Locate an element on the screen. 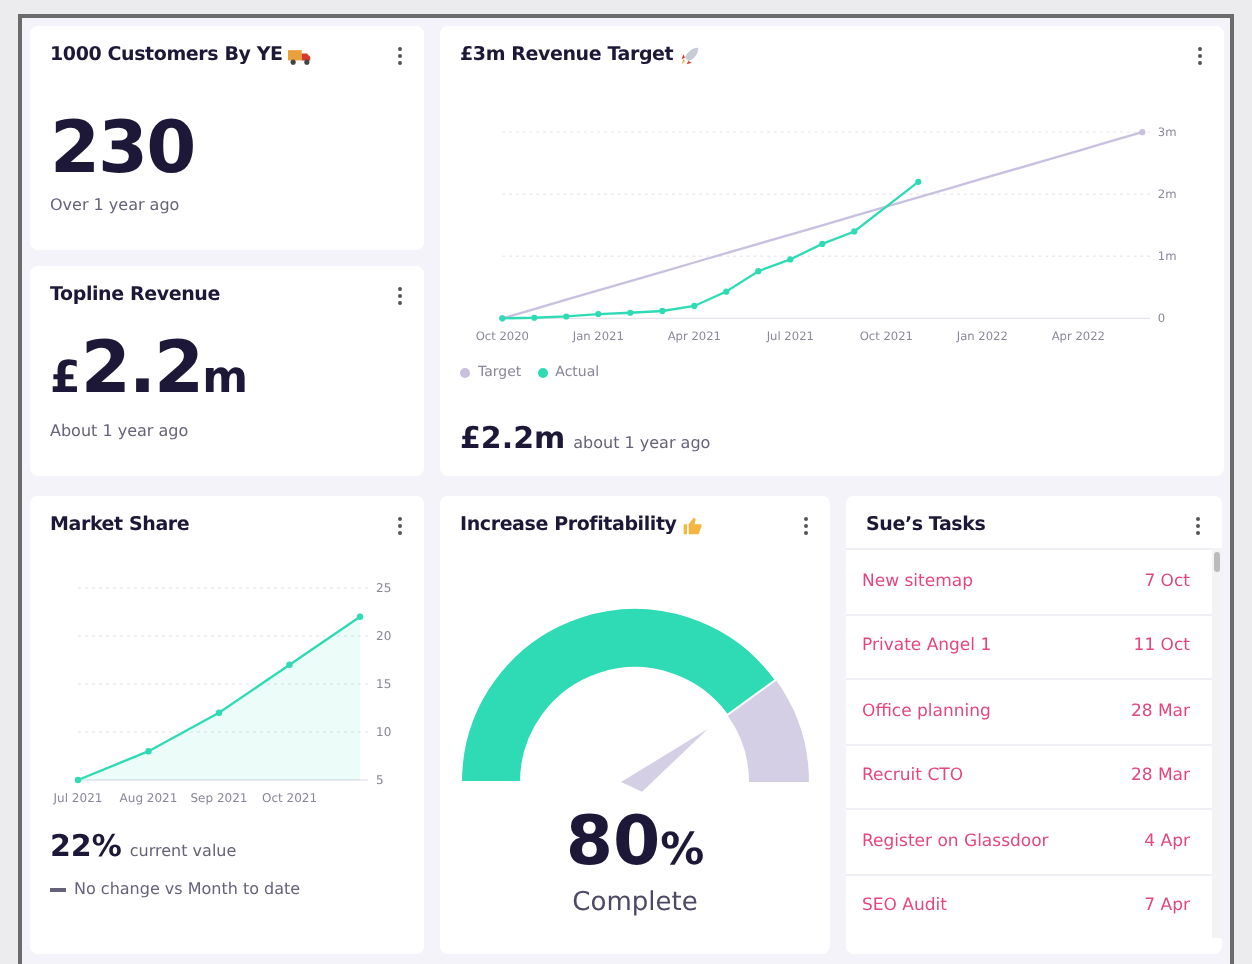 The height and width of the screenshot is (964, 1252). percent-sign: % is located at coordinates (682, 851).